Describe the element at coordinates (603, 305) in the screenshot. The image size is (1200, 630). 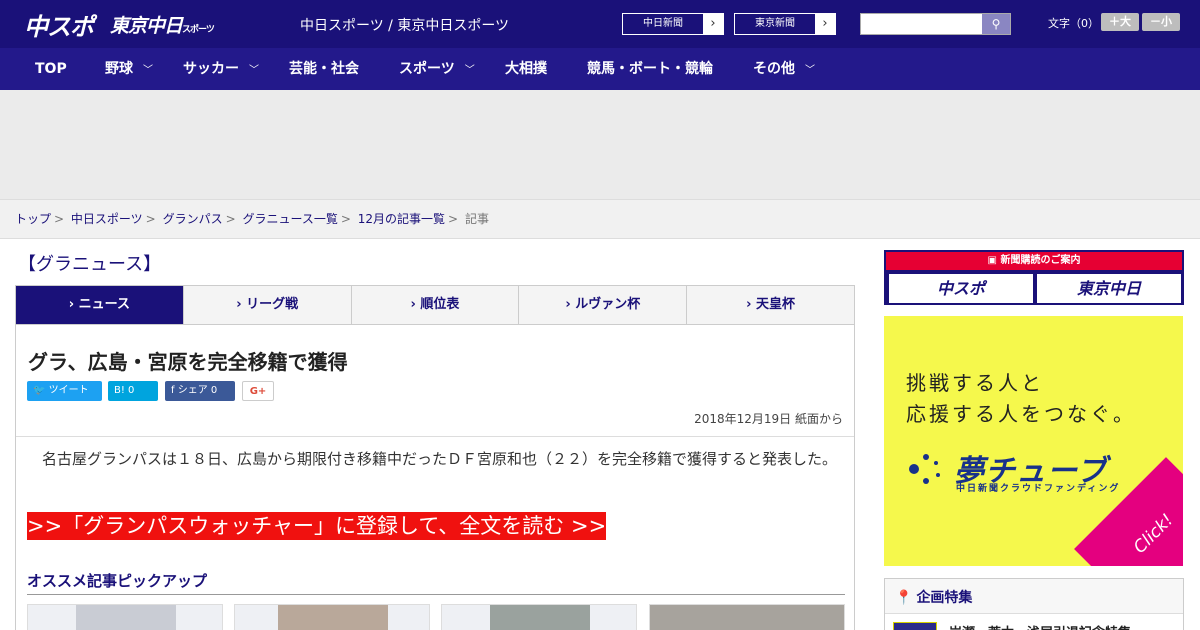
I see `tab-levain-cup: › ルヴァン杯` at that location.